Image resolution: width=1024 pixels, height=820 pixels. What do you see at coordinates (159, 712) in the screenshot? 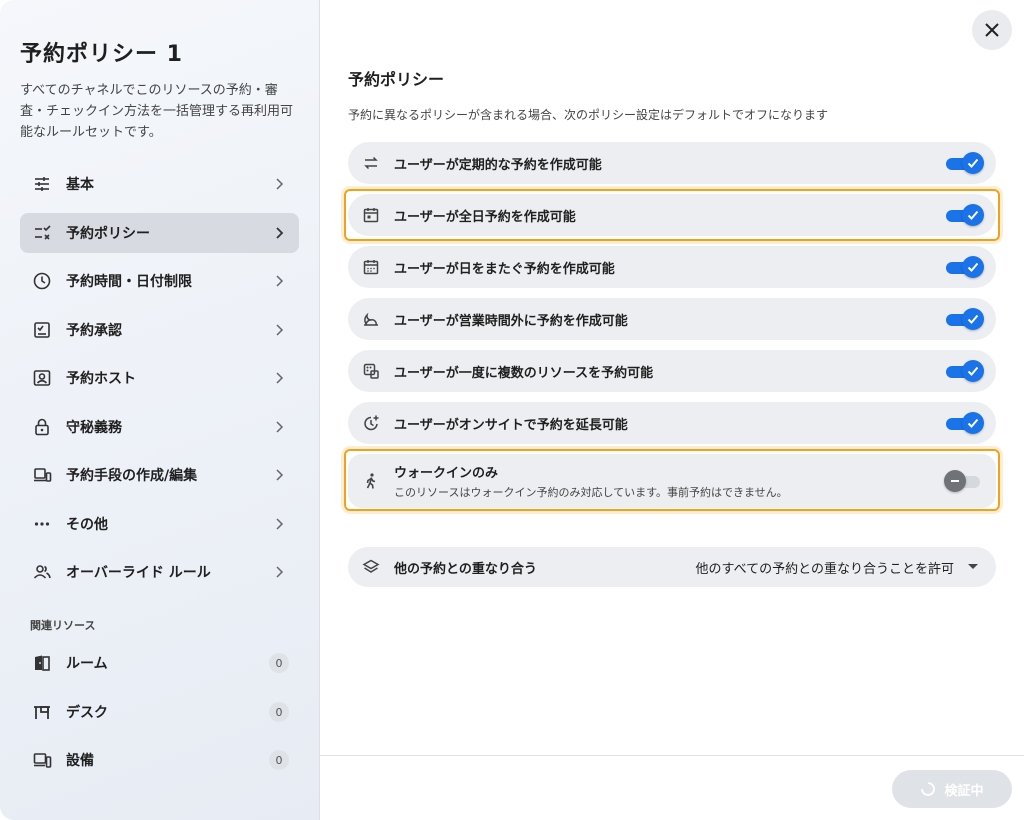
I see `resource-desks: デスク 0` at bounding box center [159, 712].